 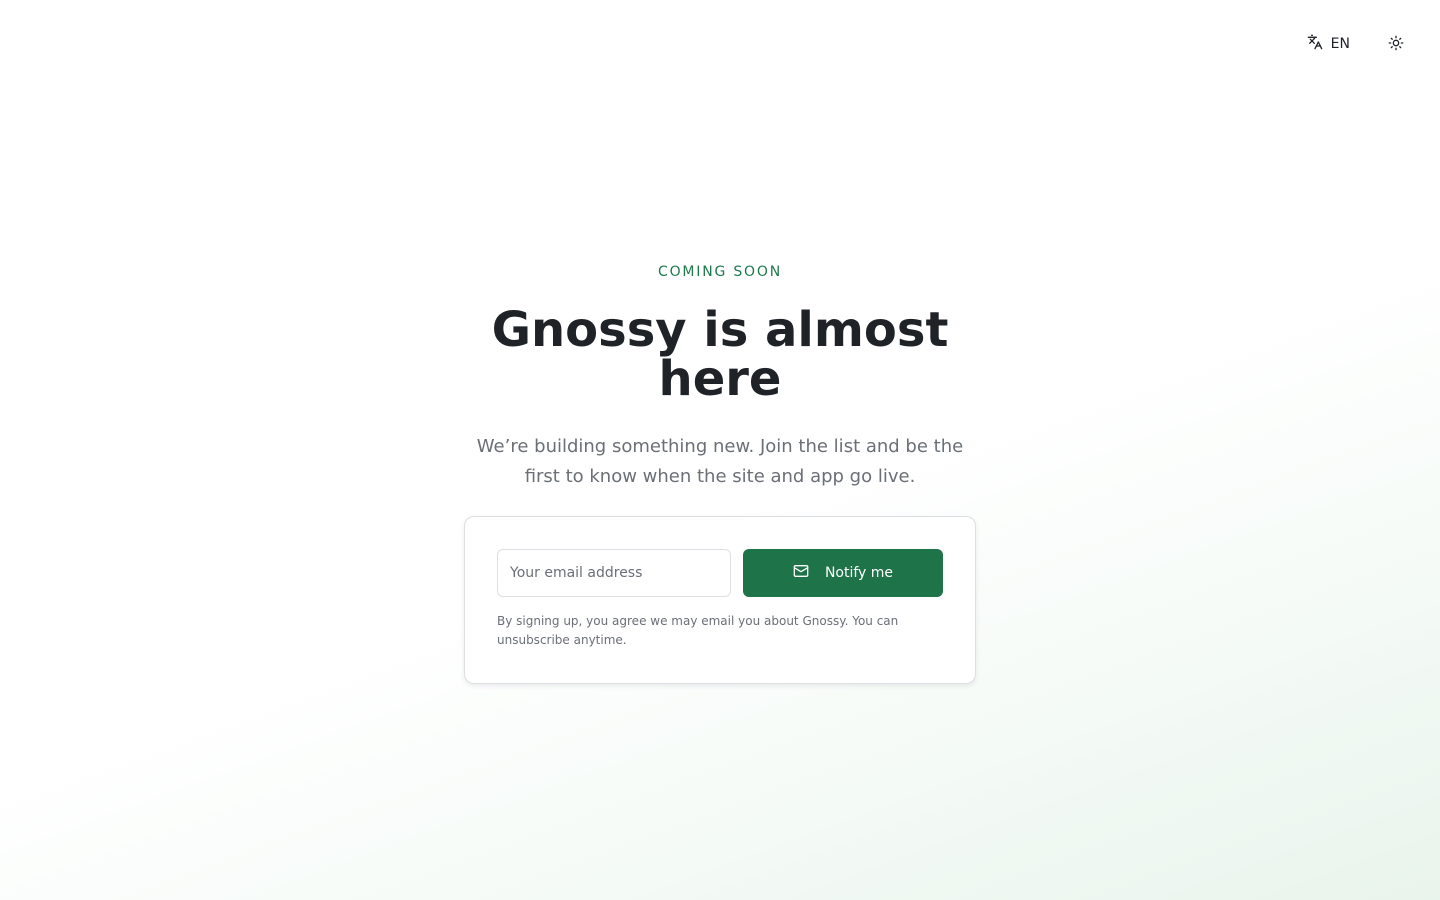 I want to click on theme-toggle-button, so click(x=1396, y=44).